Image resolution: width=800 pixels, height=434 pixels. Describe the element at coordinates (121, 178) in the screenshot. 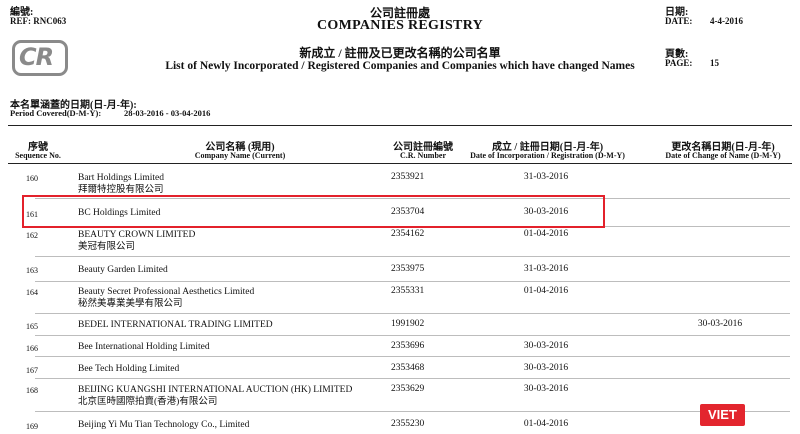

I see `row-name-en: Bart Holdings Limited` at that location.